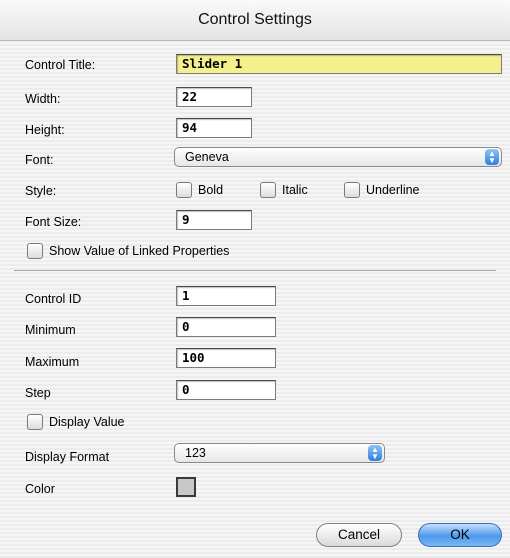 This screenshot has height=558, width=510. I want to click on minimum-label: Minimum, so click(50, 330).